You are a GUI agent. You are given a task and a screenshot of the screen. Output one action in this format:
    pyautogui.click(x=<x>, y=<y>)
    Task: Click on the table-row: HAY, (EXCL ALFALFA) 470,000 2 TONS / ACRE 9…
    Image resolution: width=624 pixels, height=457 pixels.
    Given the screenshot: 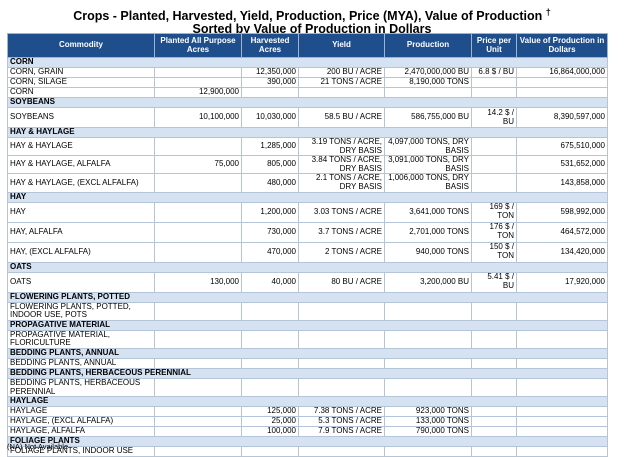 What is the action you would take?
    pyautogui.click(x=307, y=252)
    